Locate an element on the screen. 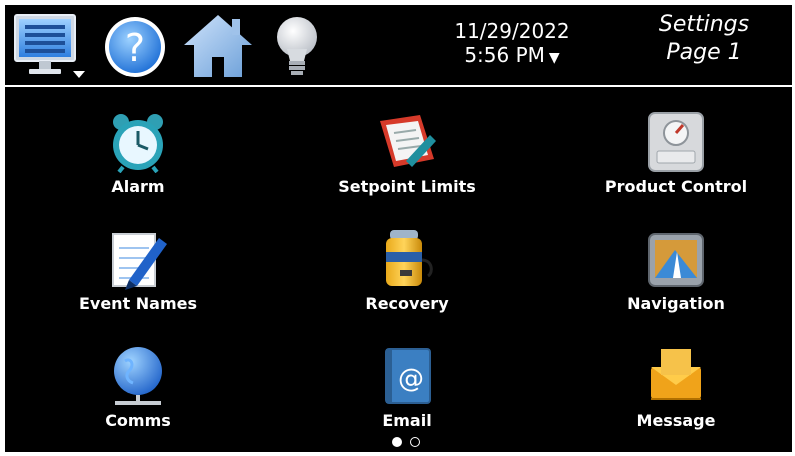 Image resolution: width=795 pixels, height=456 pixels. gps-navigation-icon is located at coordinates (676, 259).